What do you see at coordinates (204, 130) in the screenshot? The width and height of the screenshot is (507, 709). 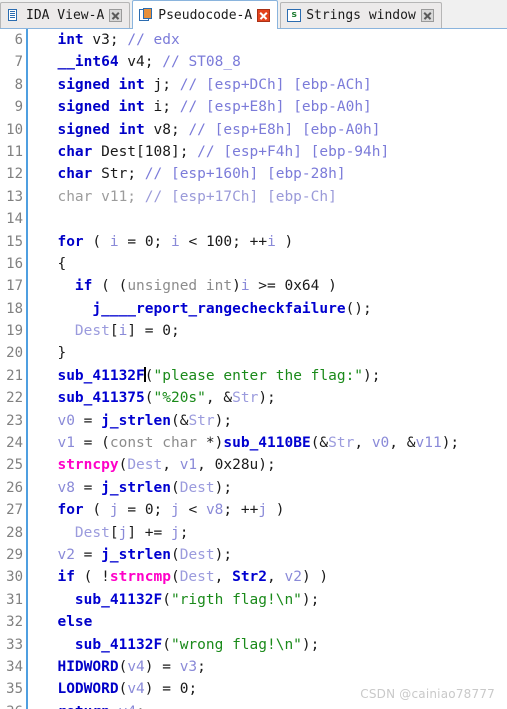 I see `code-text: signed int v8; // [esp+E8h] [ebp-A0h]` at bounding box center [204, 130].